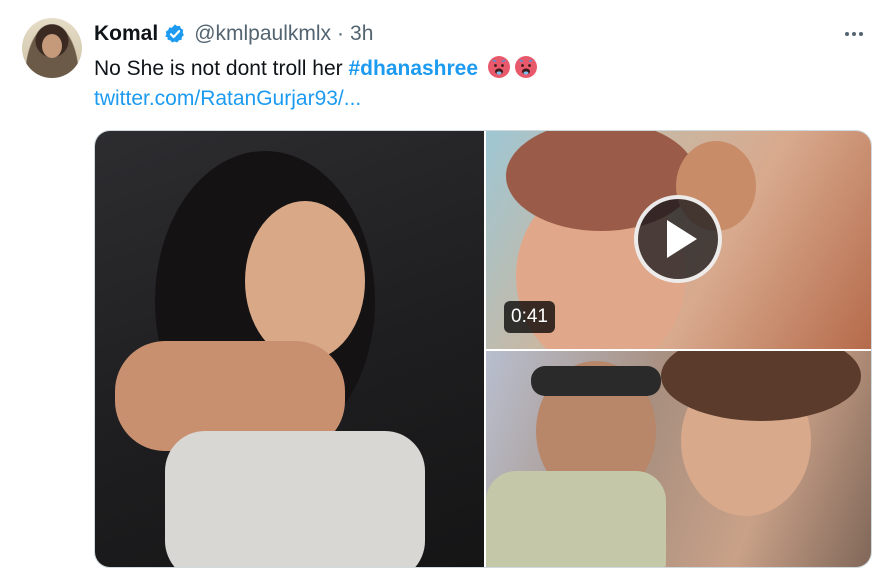  I want to click on photo-glasses, so click(596, 381).